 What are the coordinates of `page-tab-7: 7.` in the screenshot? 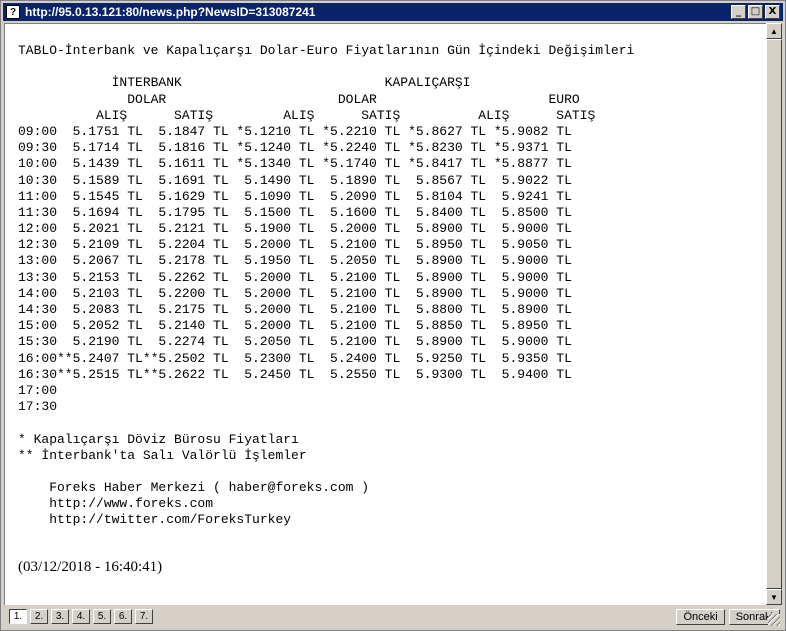 It's located at (144, 616).